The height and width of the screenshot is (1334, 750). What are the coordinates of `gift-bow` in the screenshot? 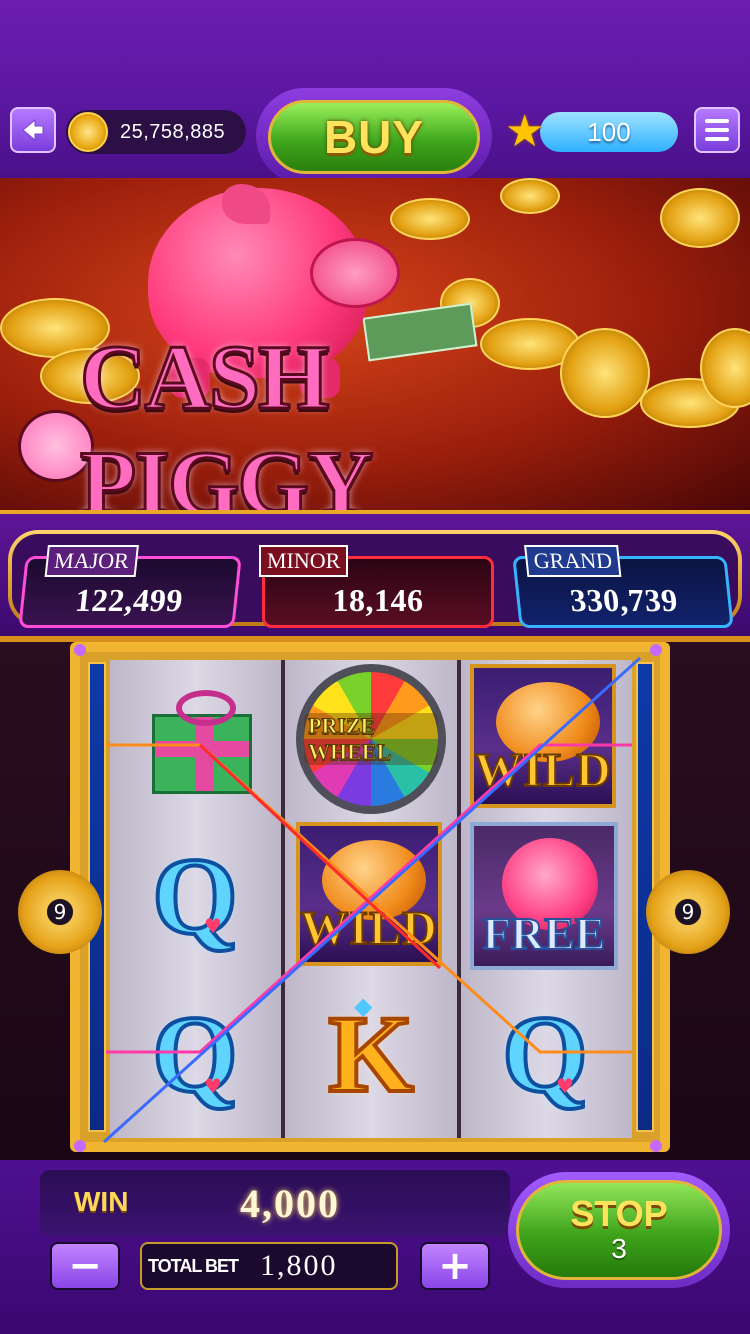 It's located at (206, 708).